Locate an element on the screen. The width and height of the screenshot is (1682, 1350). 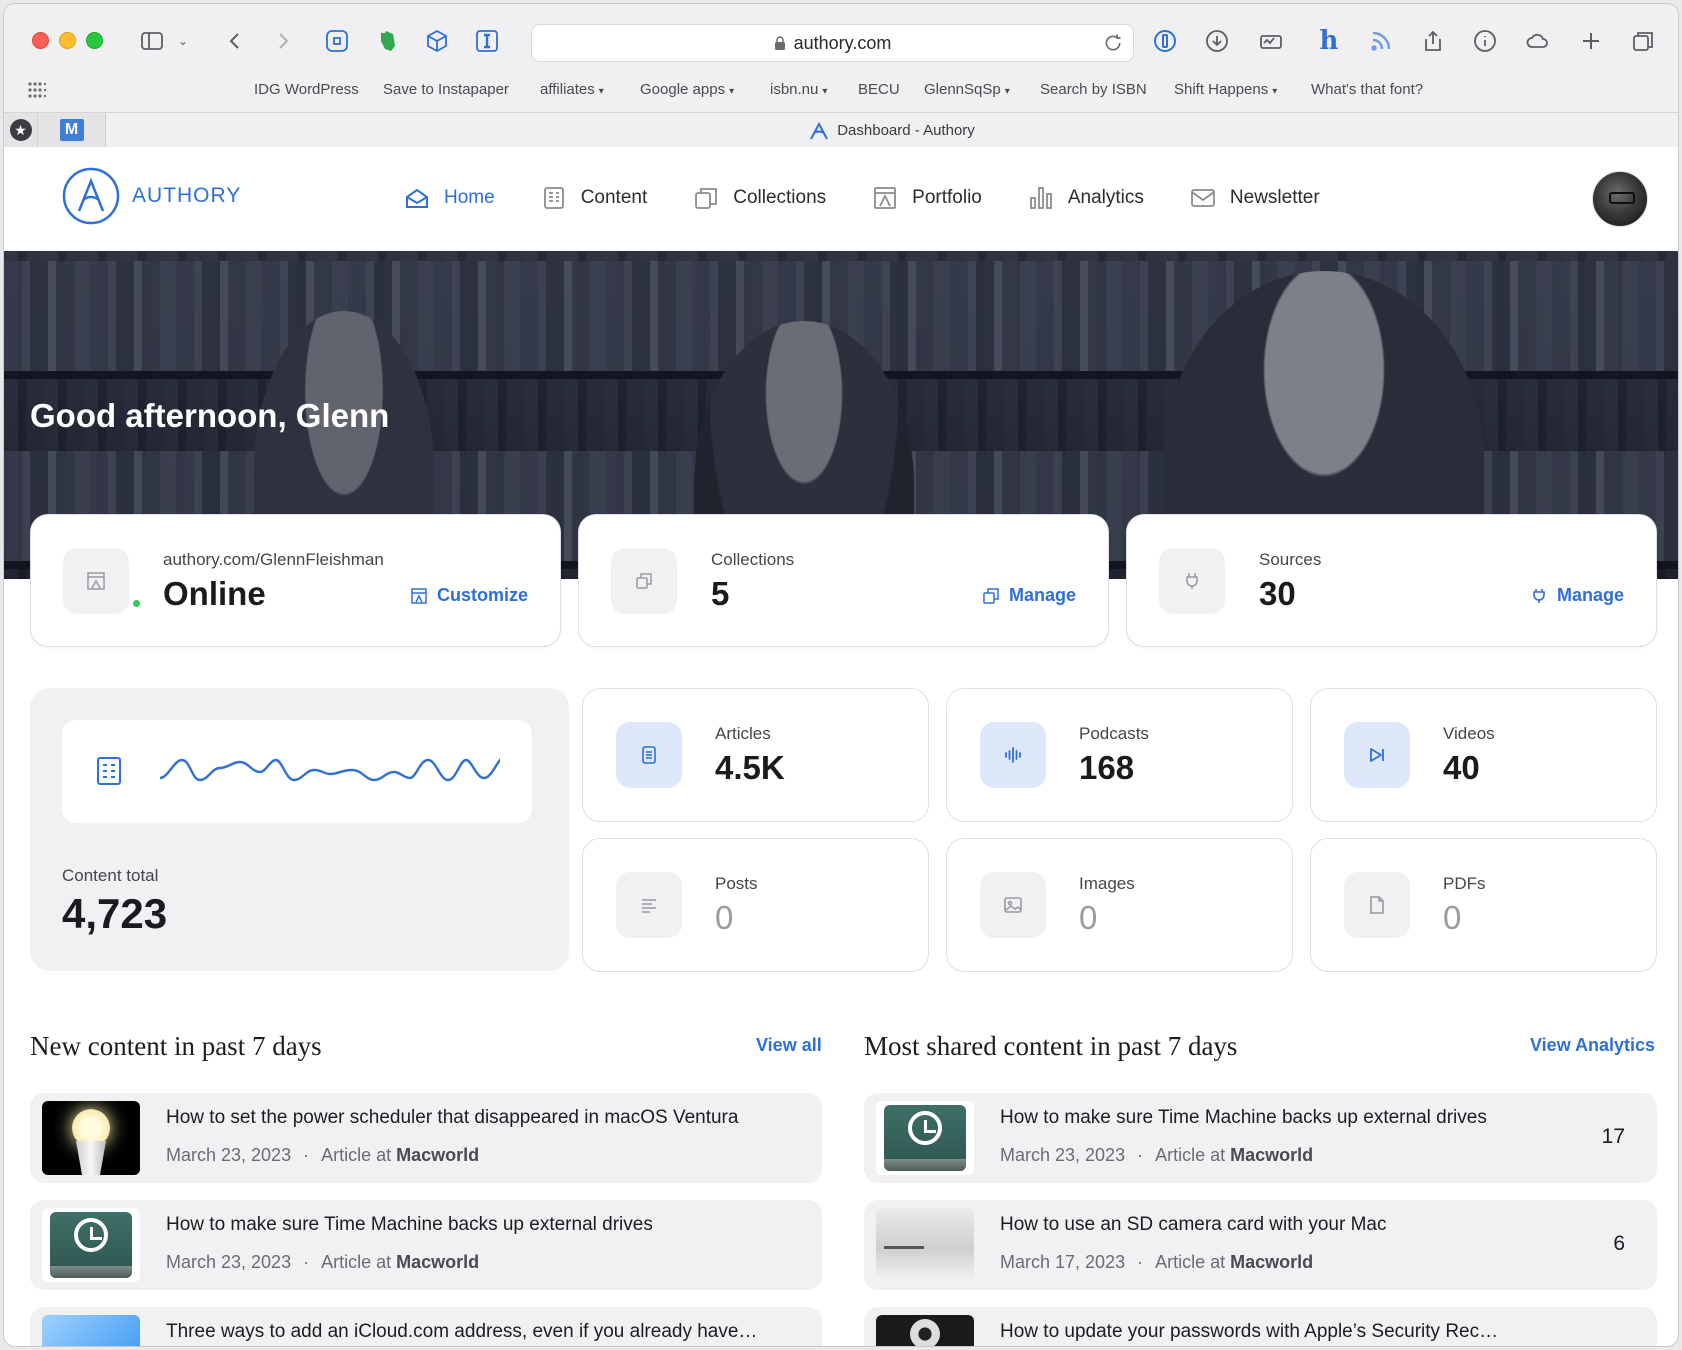
nav-portfolio: Portfolio is located at coordinates (927, 198).